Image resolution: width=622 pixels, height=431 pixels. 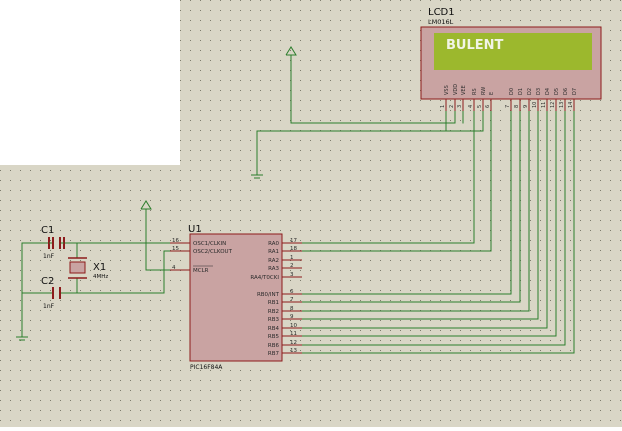 I want to click on lcd-pin-name: D1, so click(x=521, y=91).